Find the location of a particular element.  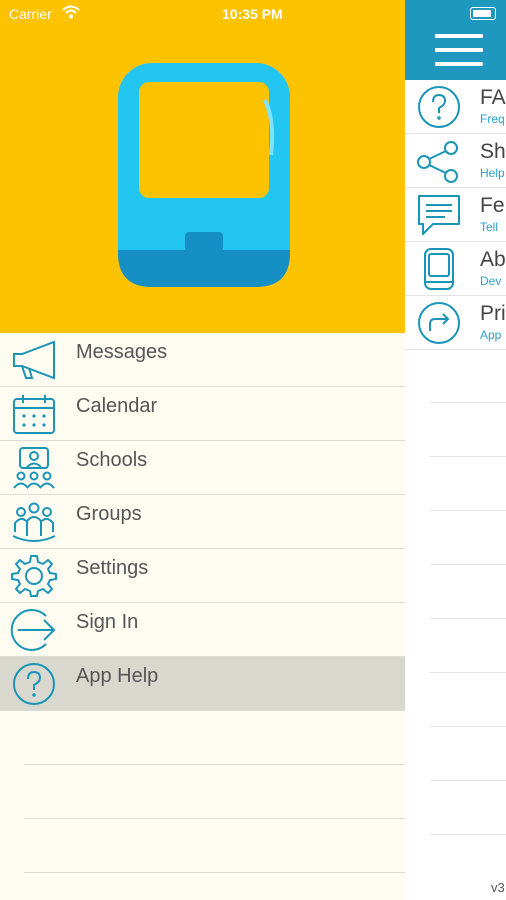

help-item-subtitle: Tell is located at coordinates (489, 227).